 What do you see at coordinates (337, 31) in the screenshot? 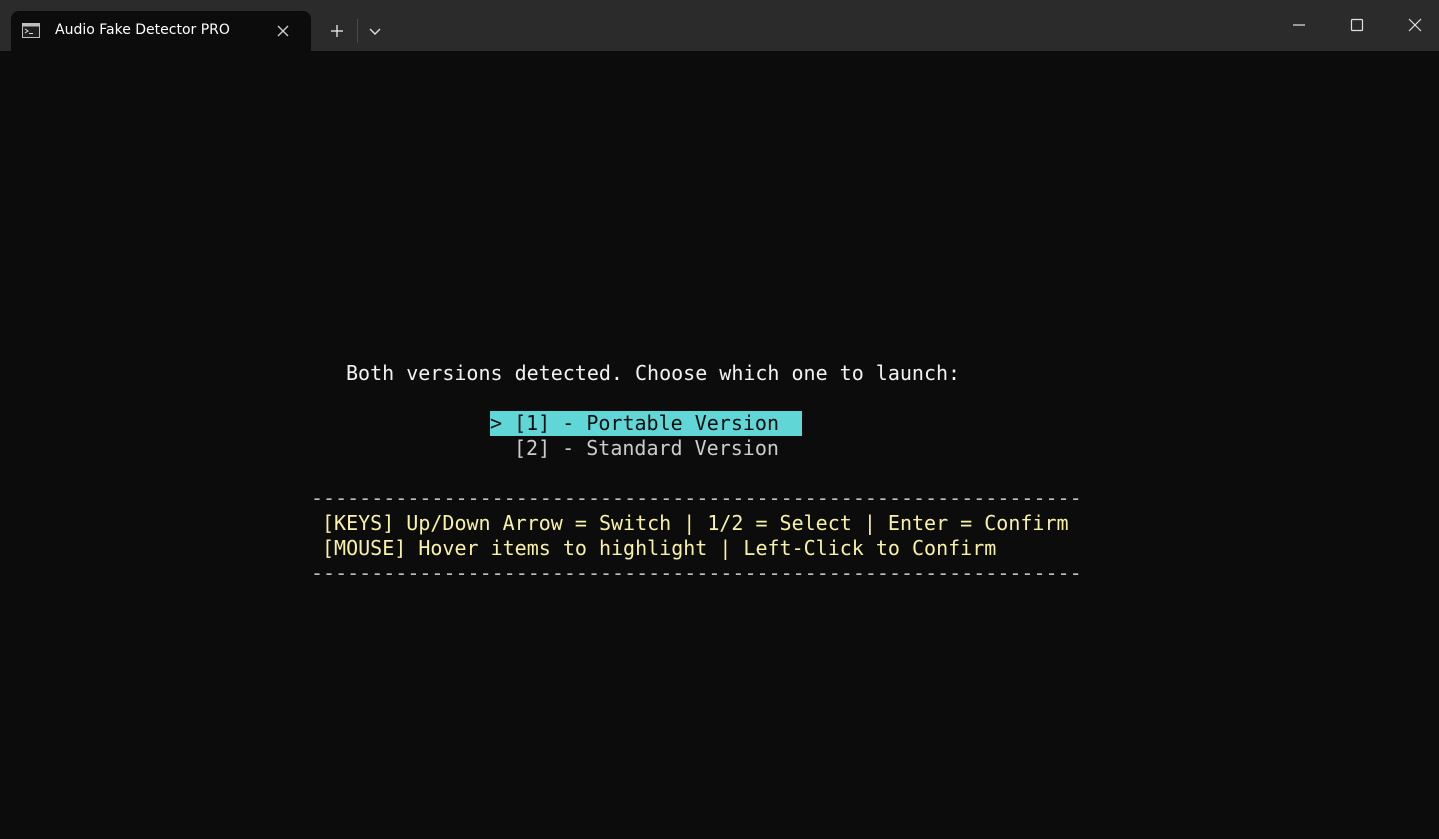
I see `new-tab-plus-icon` at bounding box center [337, 31].